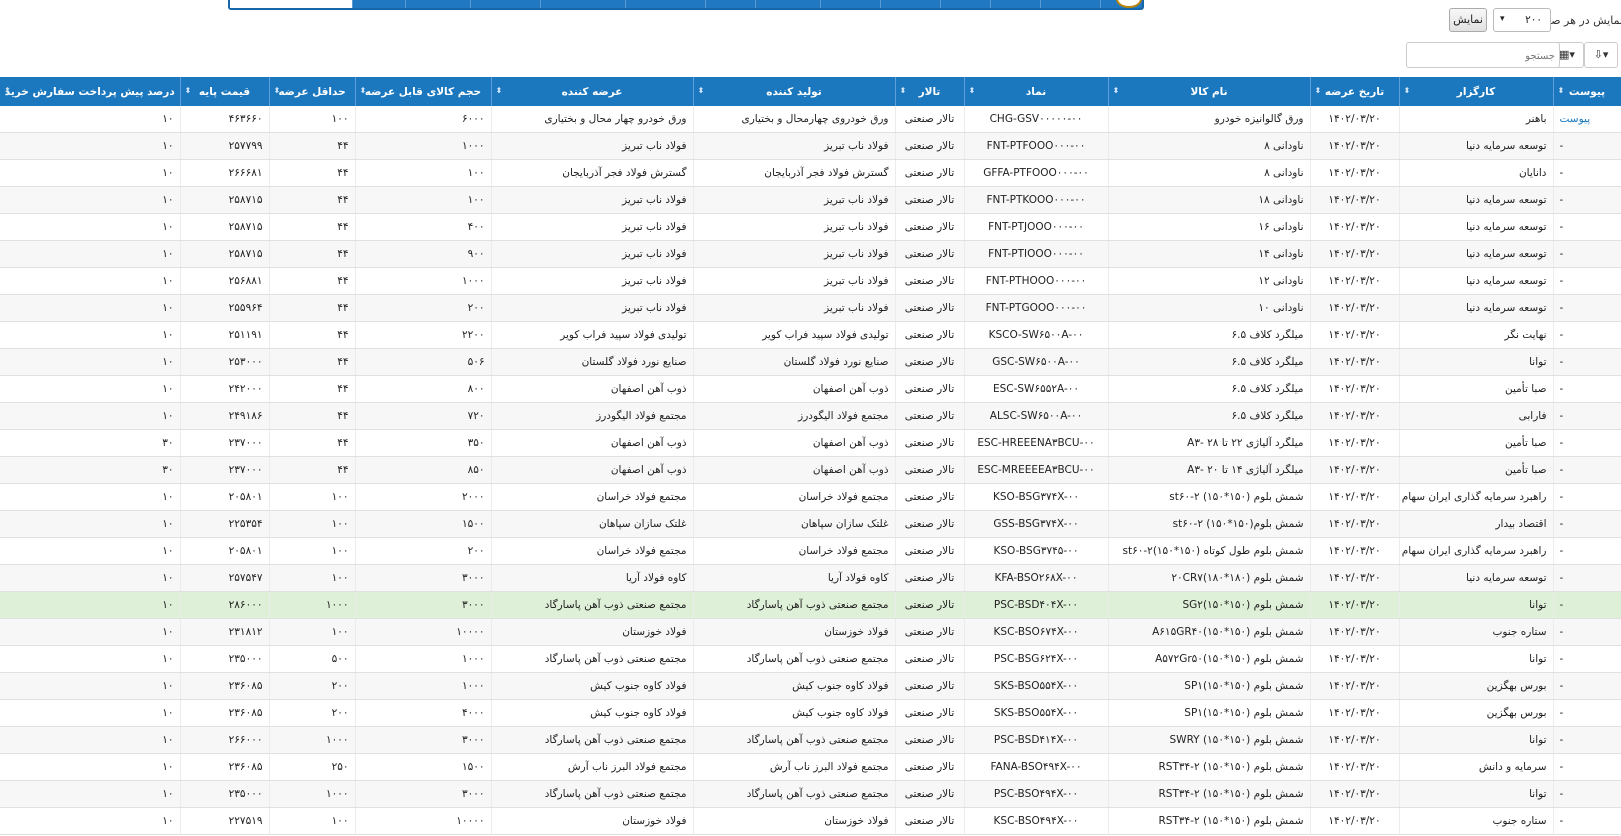  Describe the element at coordinates (291, 4) in the screenshot. I see `top-search-box` at that location.